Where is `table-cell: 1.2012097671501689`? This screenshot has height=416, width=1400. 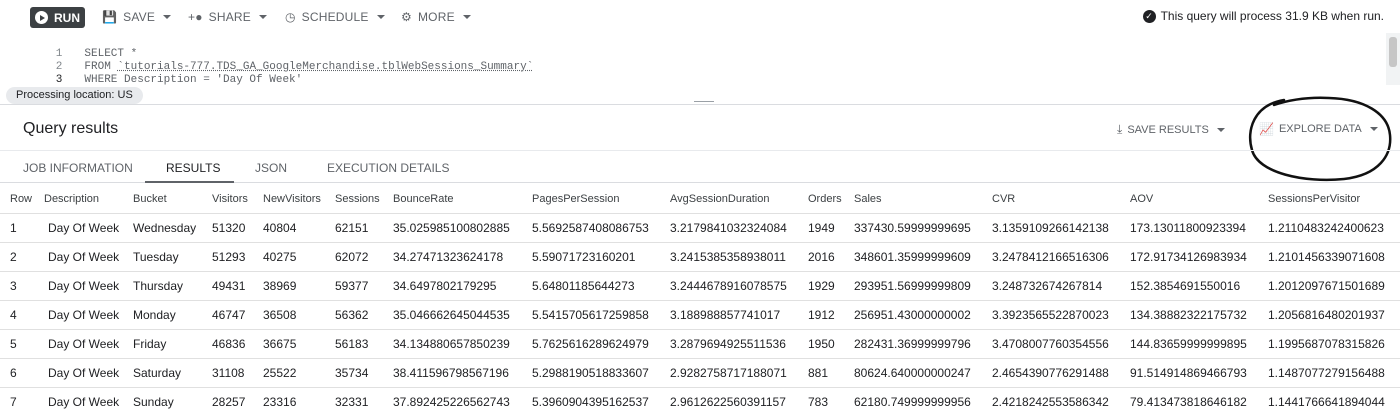
table-cell: 1.2012097671501689 is located at coordinates (1329, 285).